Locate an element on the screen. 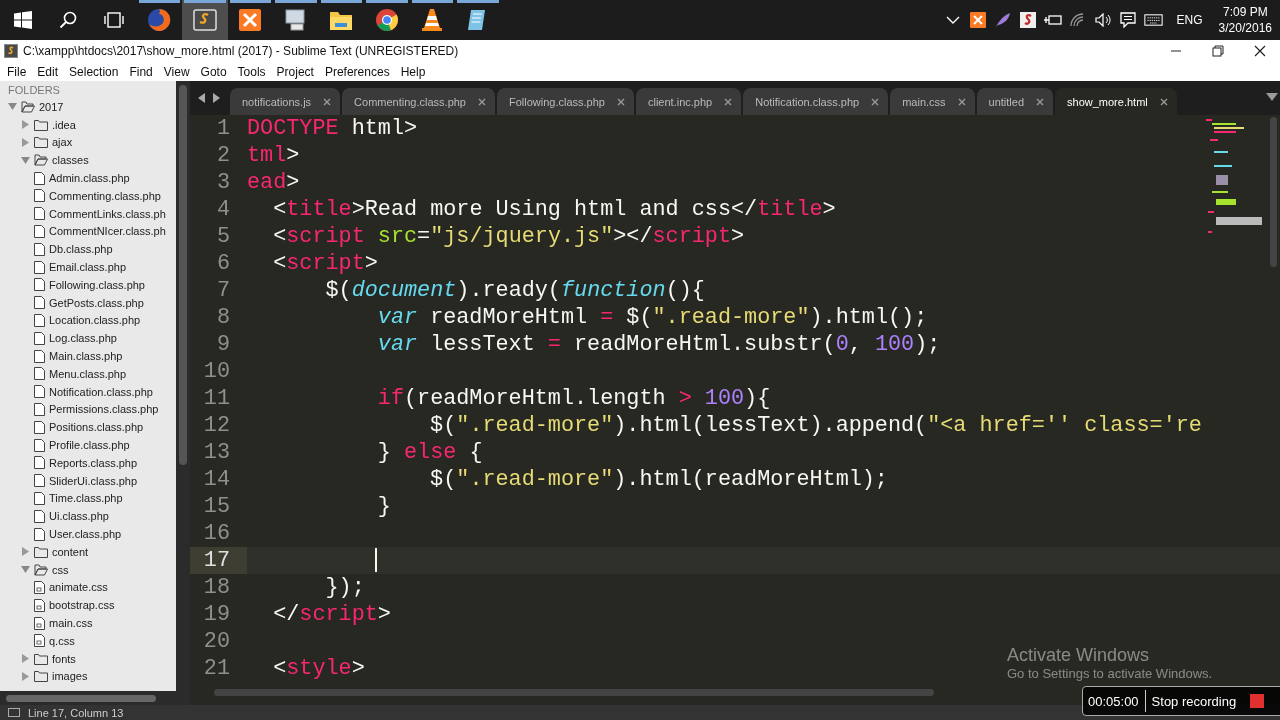 The image size is (1280, 720). document-entry: Commenting.class.php is located at coordinates (105, 195).